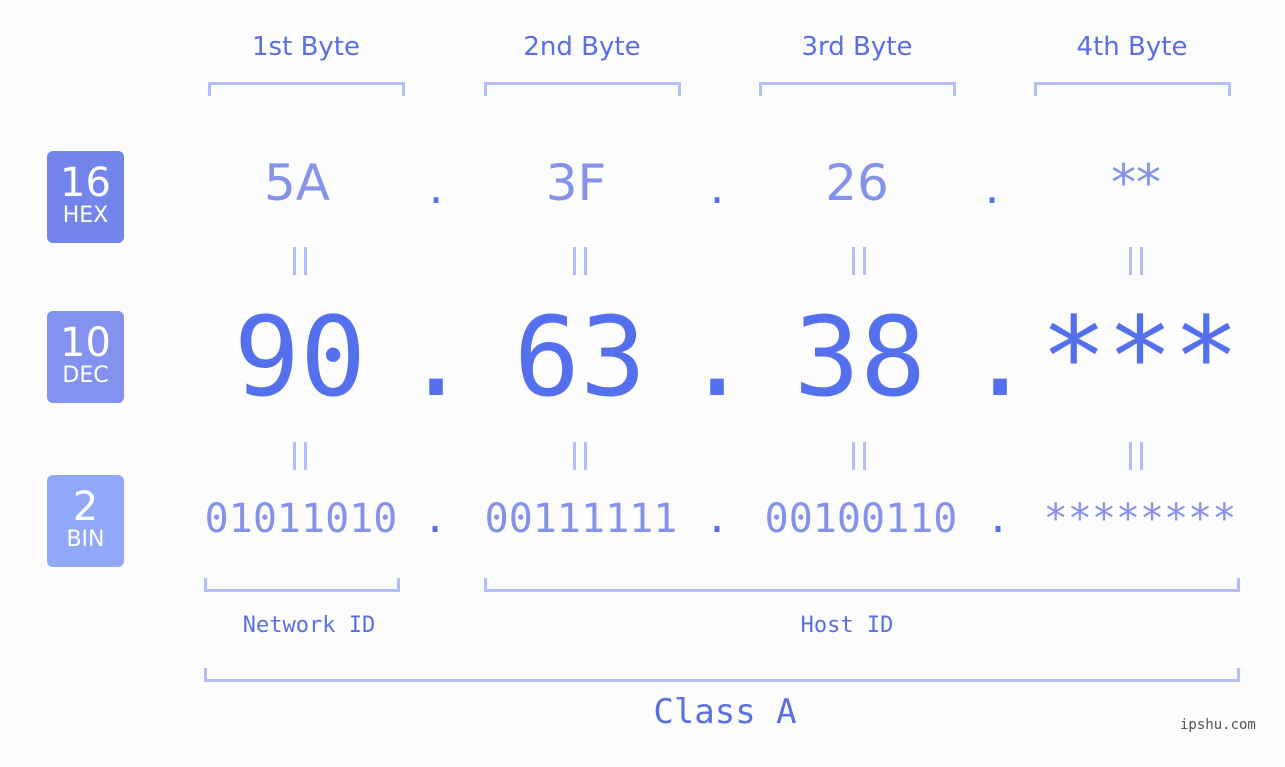 Image resolution: width=1285 pixels, height=767 pixels. Describe the element at coordinates (857, 183) in the screenshot. I see `hex-byte-3: 26` at that location.